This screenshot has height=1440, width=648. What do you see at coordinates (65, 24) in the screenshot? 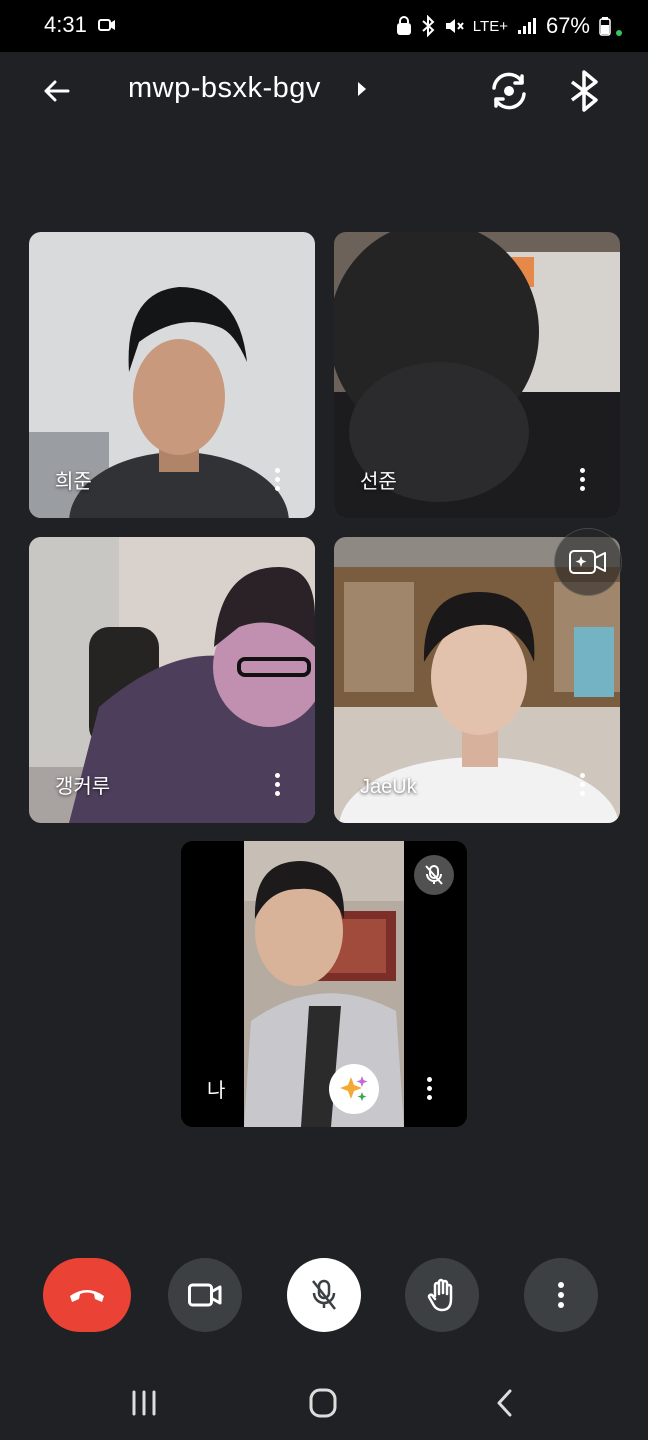
I see `status-time: 4:31` at bounding box center [65, 24].